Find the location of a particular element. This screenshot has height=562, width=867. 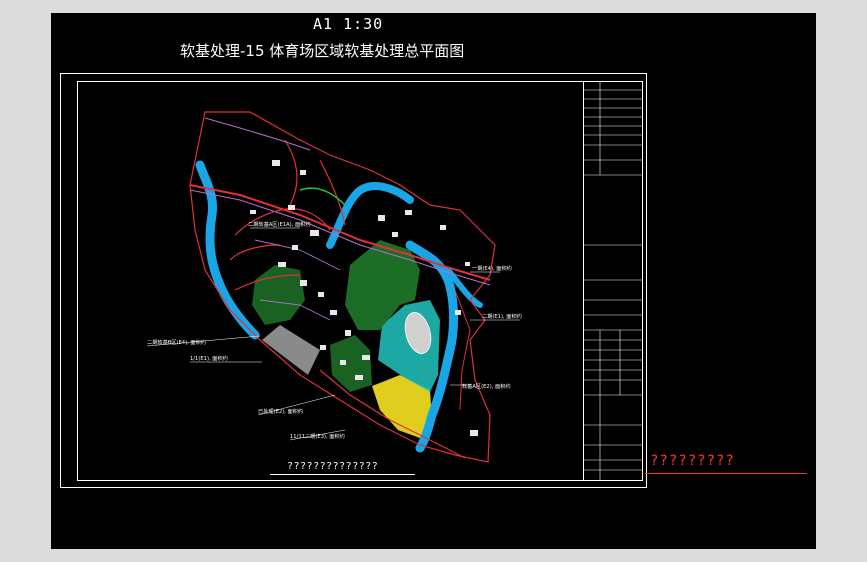

zone-label-3: 1/1(E1), 面积约 is located at coordinates (209, 358).